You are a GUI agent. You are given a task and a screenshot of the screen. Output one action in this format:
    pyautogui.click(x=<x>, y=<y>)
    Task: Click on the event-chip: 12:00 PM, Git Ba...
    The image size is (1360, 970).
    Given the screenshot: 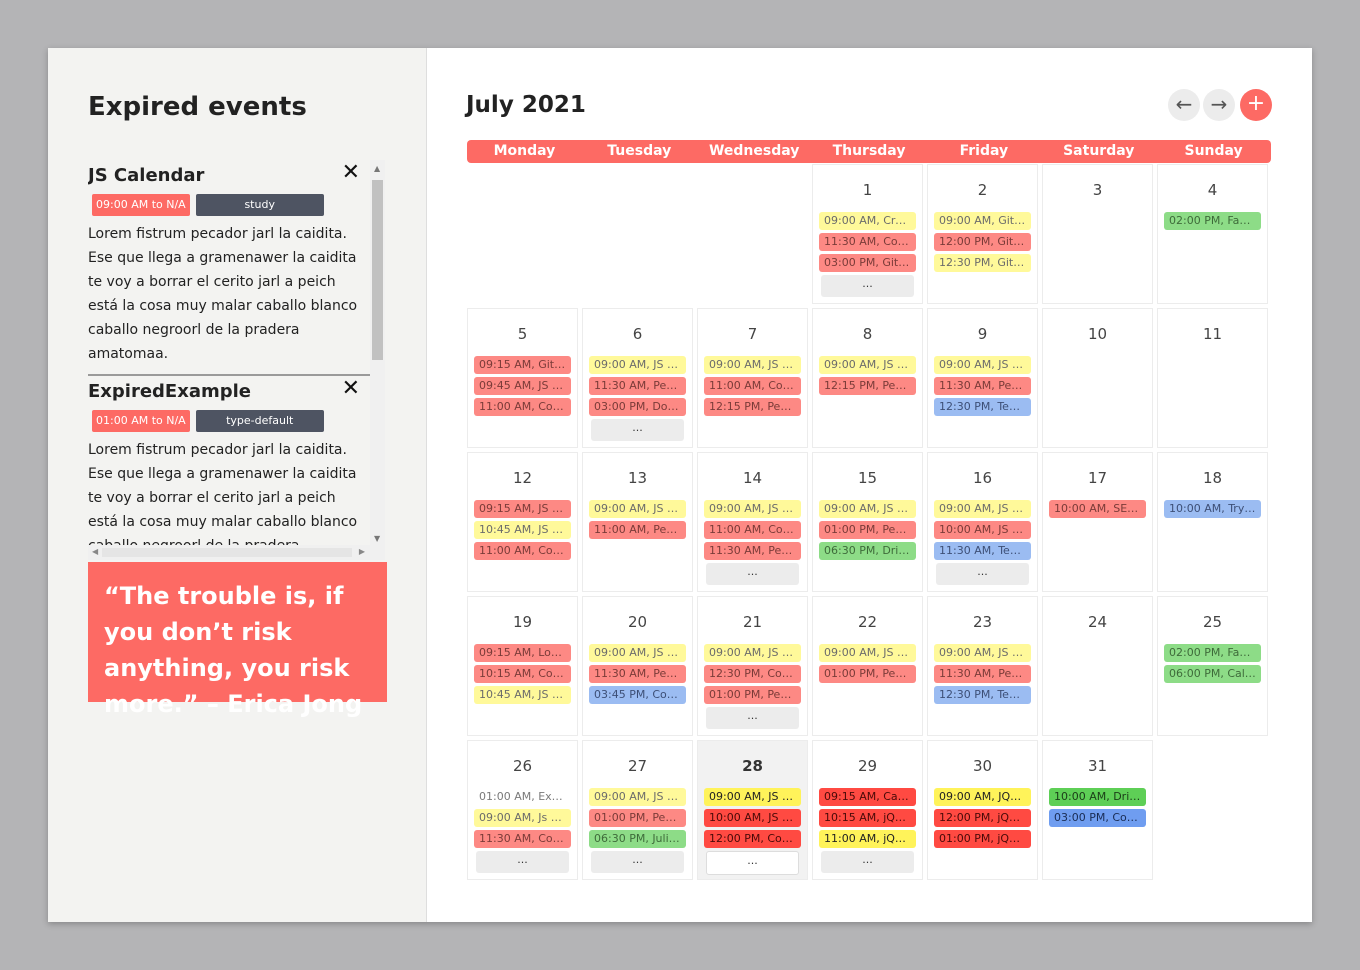 What is the action you would take?
    pyautogui.click(x=982, y=242)
    